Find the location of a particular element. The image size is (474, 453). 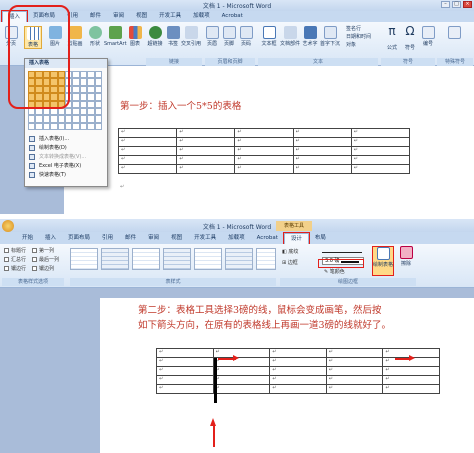

signature-line-button: 签名行 is located at coordinates (353, 29).